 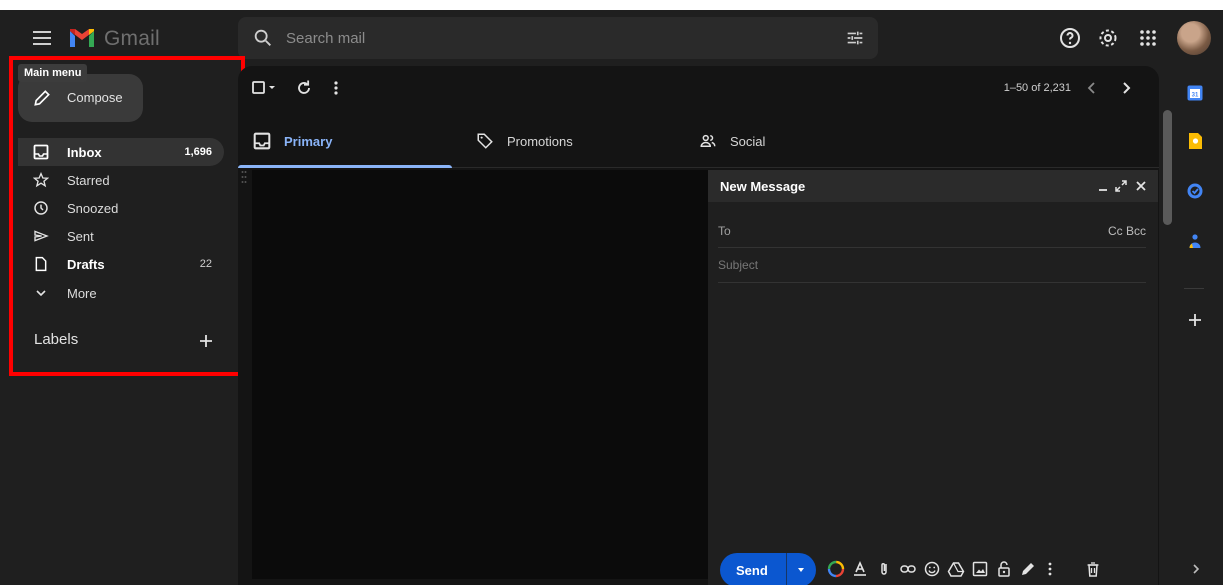 What do you see at coordinates (540, 141) in the screenshot?
I see `tab-label: Promotions` at bounding box center [540, 141].